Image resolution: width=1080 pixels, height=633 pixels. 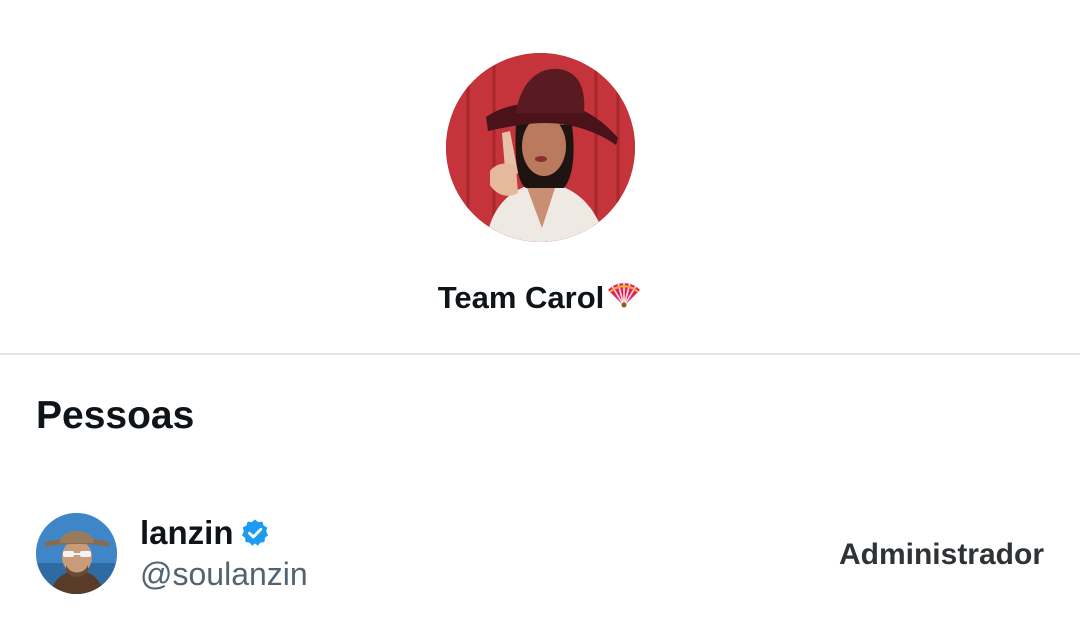 What do you see at coordinates (187, 532) in the screenshot?
I see `member-name: lanzin` at bounding box center [187, 532].